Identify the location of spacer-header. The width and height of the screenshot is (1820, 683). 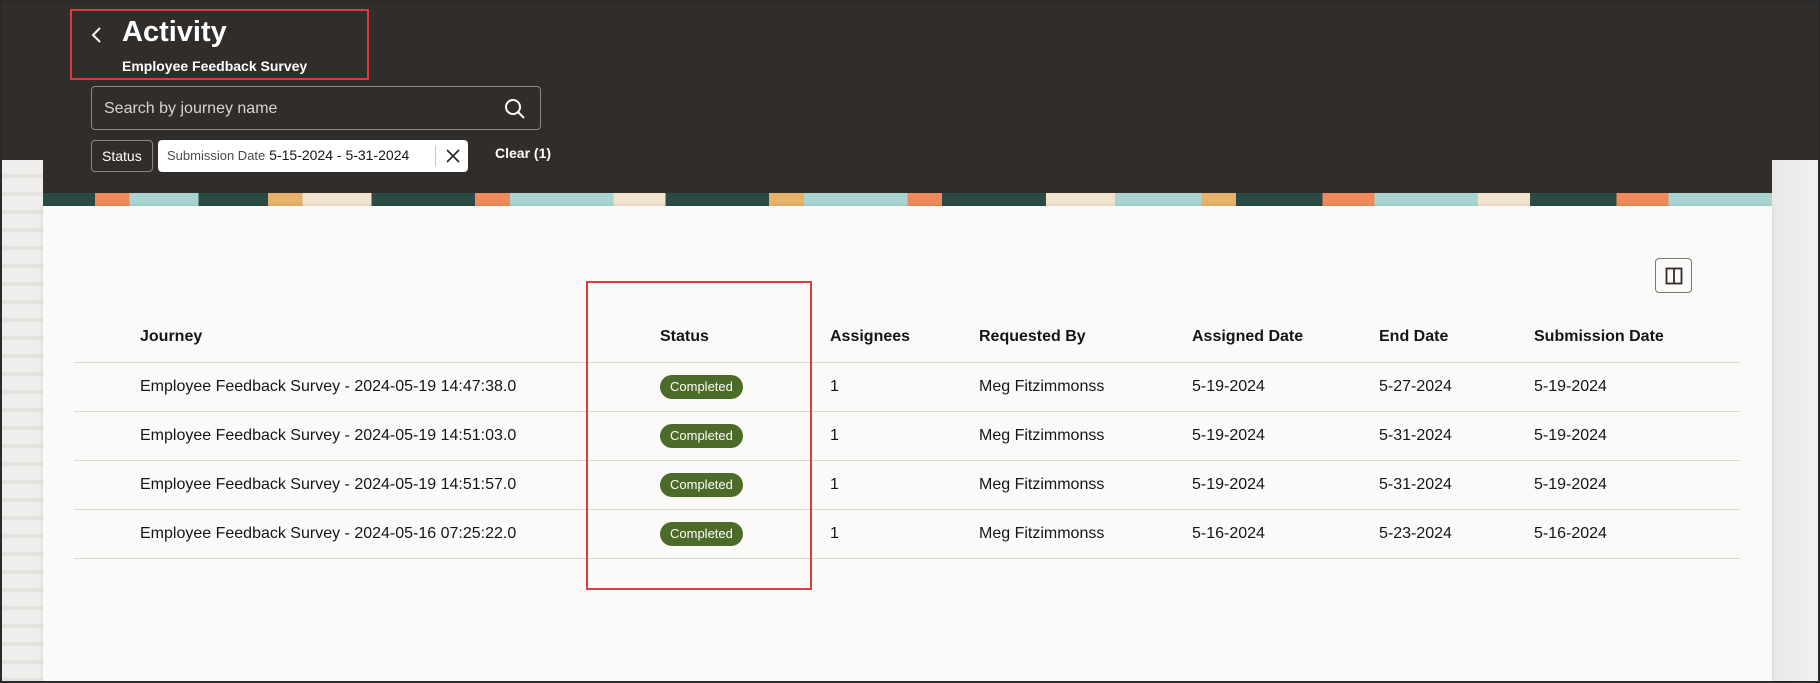
(107, 338).